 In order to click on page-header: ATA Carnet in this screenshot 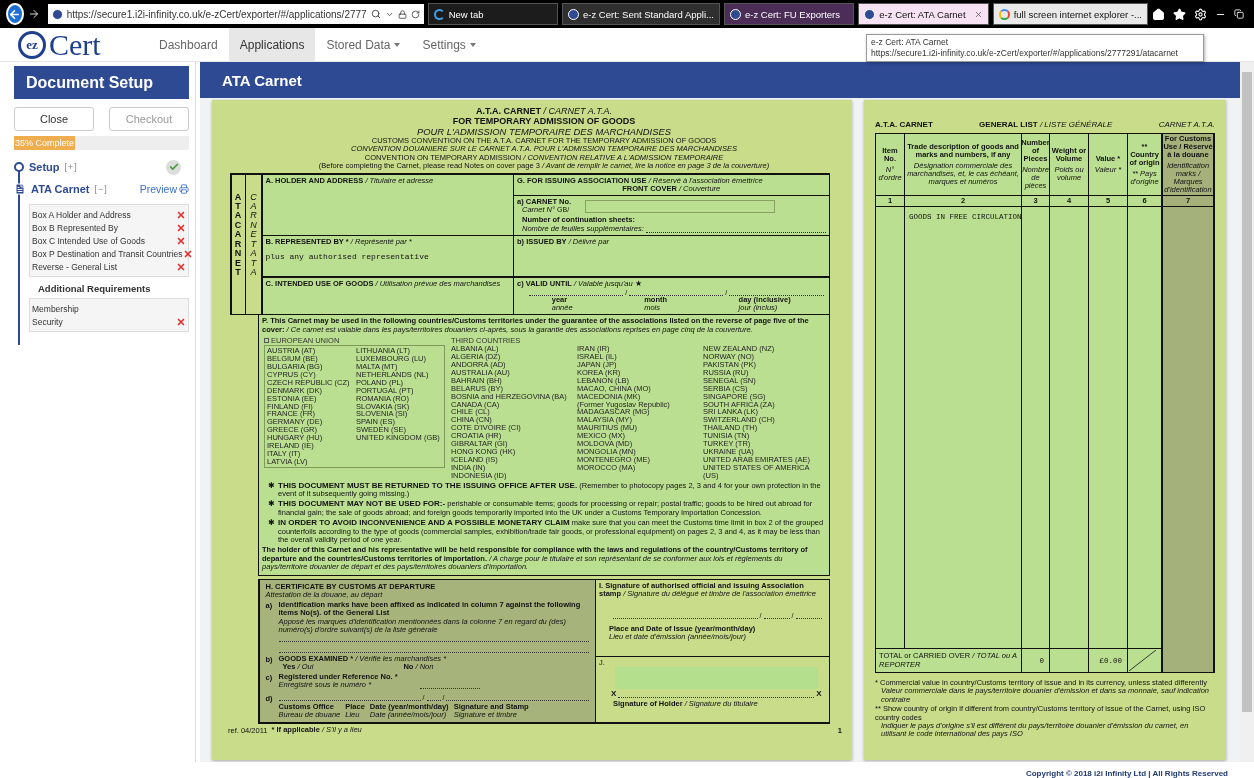, I will do `click(720, 80)`.